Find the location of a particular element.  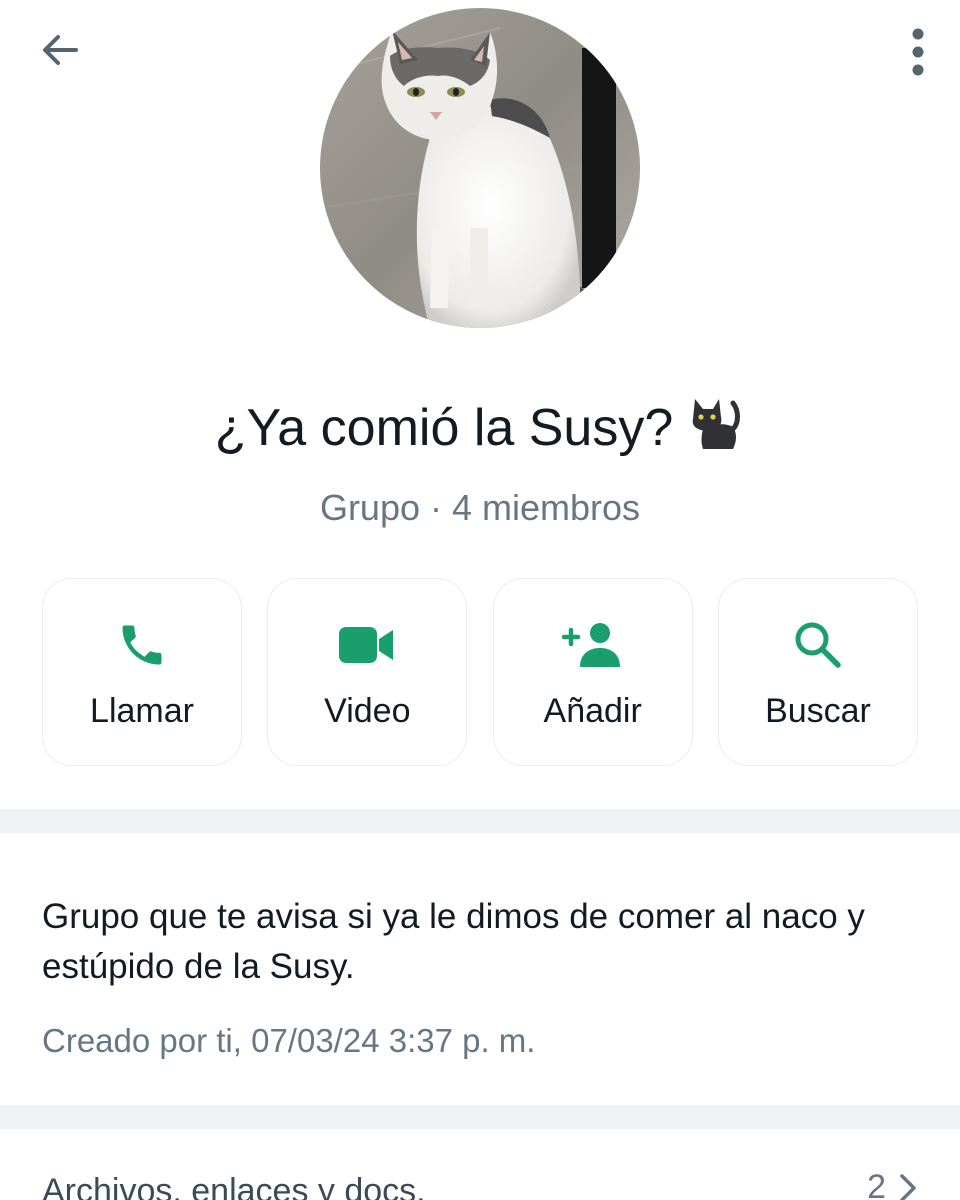

created-info: Creado por ti, 07/03/24 3:37 p. m. is located at coordinates (289, 1040).